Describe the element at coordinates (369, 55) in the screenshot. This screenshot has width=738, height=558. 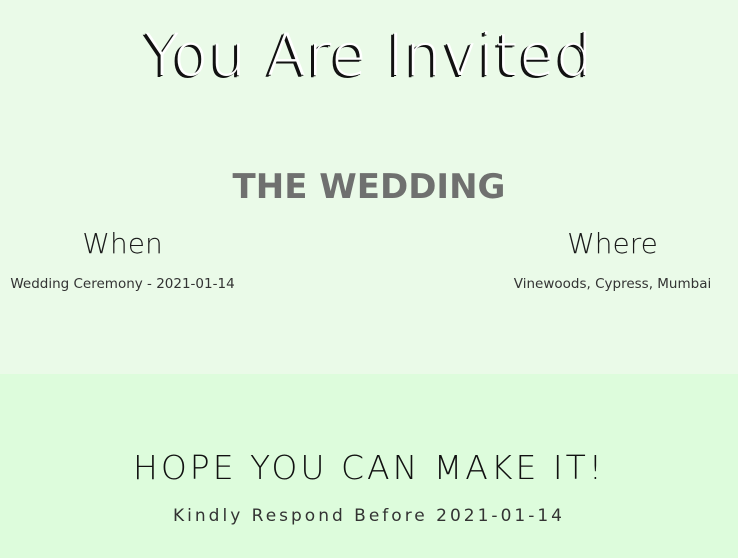
I see `invitation-title: You Are Invited` at that location.